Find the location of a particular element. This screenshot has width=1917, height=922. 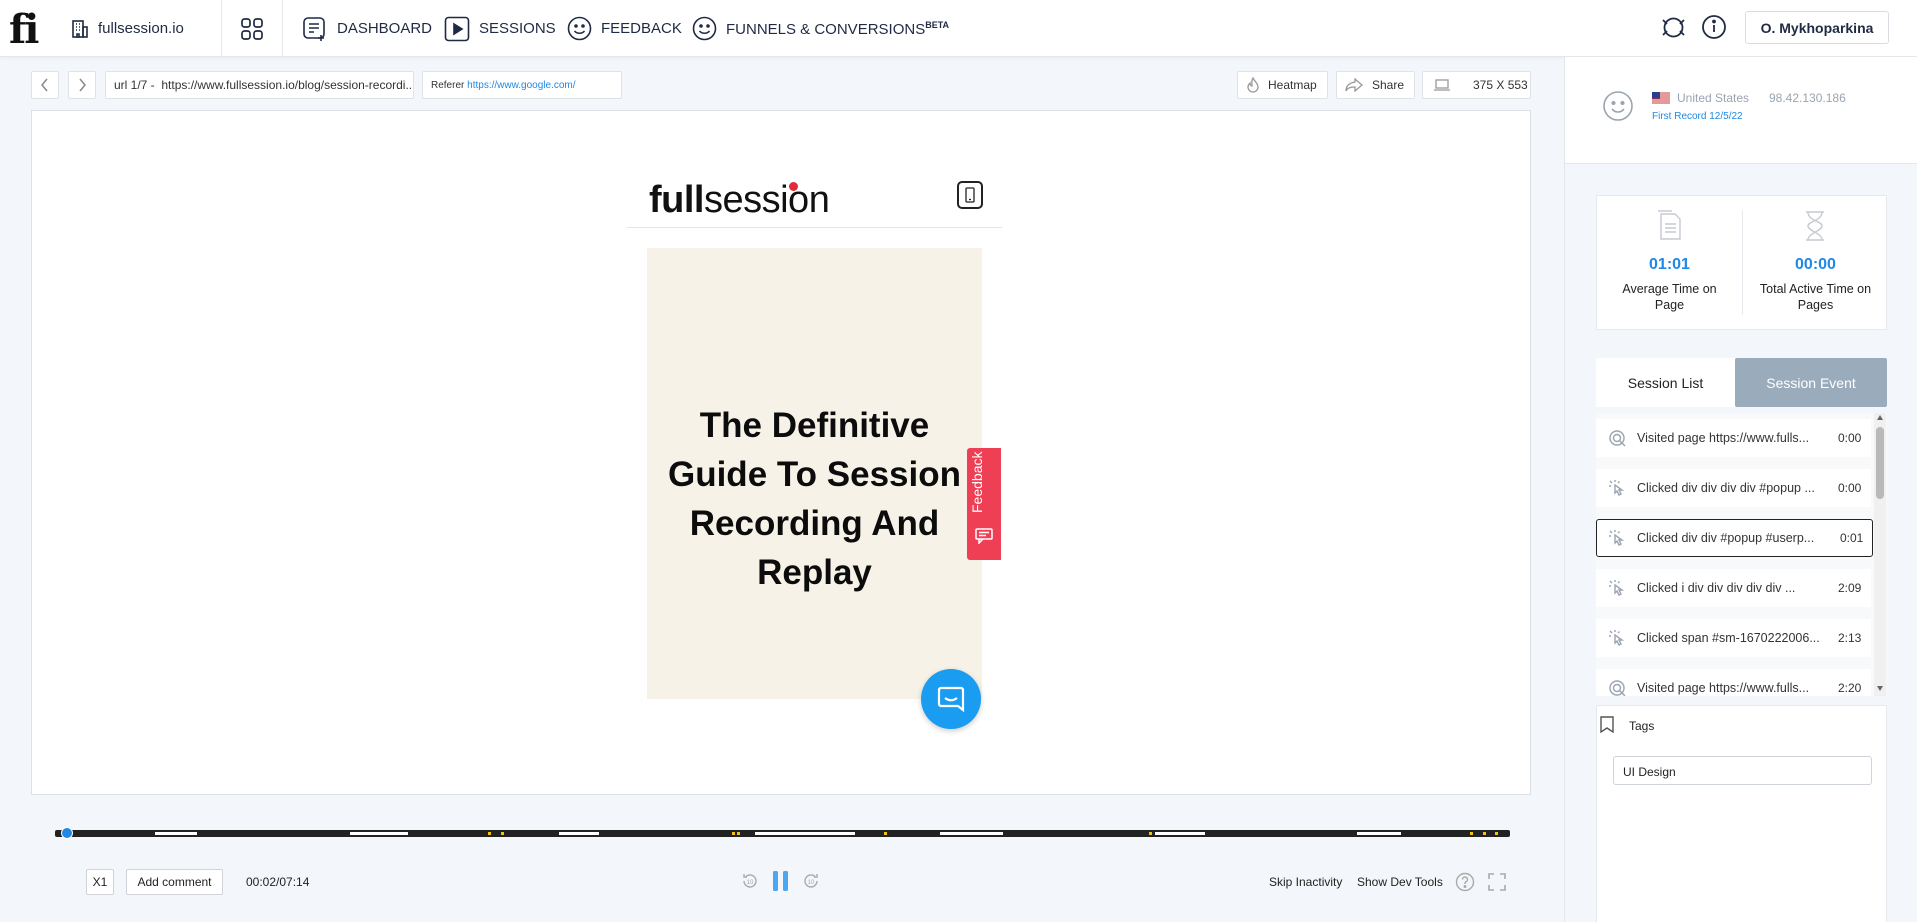

nav-feedback: FEEDBACK is located at coordinates (624, 28).